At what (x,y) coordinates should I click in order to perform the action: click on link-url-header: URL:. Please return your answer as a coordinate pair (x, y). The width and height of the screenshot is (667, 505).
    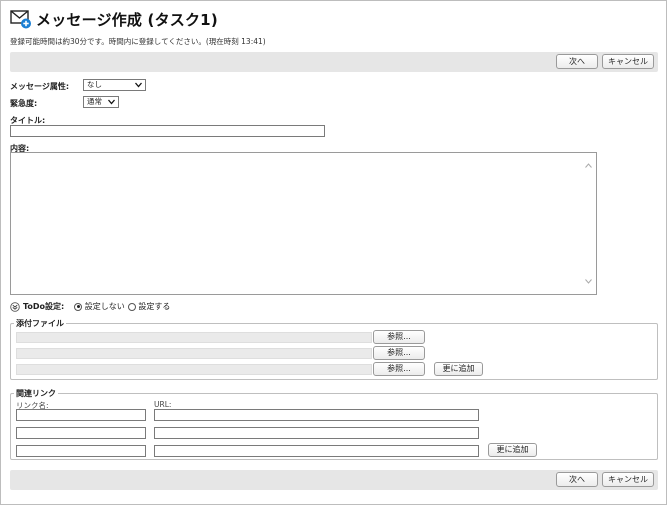
    Looking at the image, I should click on (163, 404).